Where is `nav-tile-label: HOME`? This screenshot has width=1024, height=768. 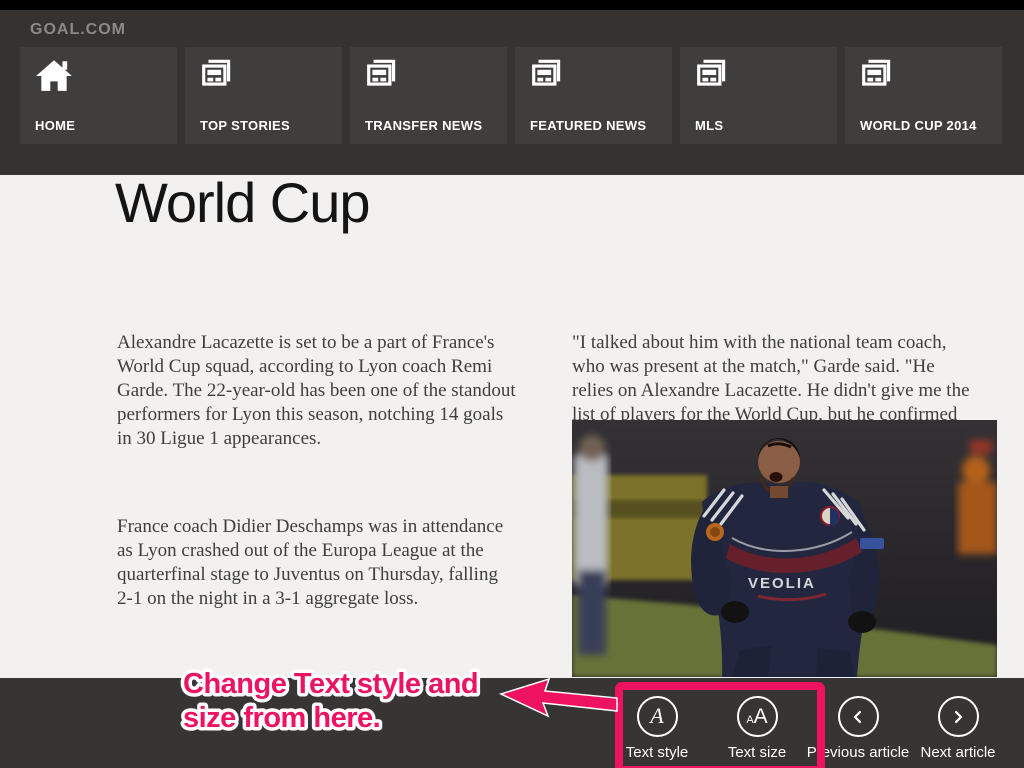 nav-tile-label: HOME is located at coordinates (55, 125).